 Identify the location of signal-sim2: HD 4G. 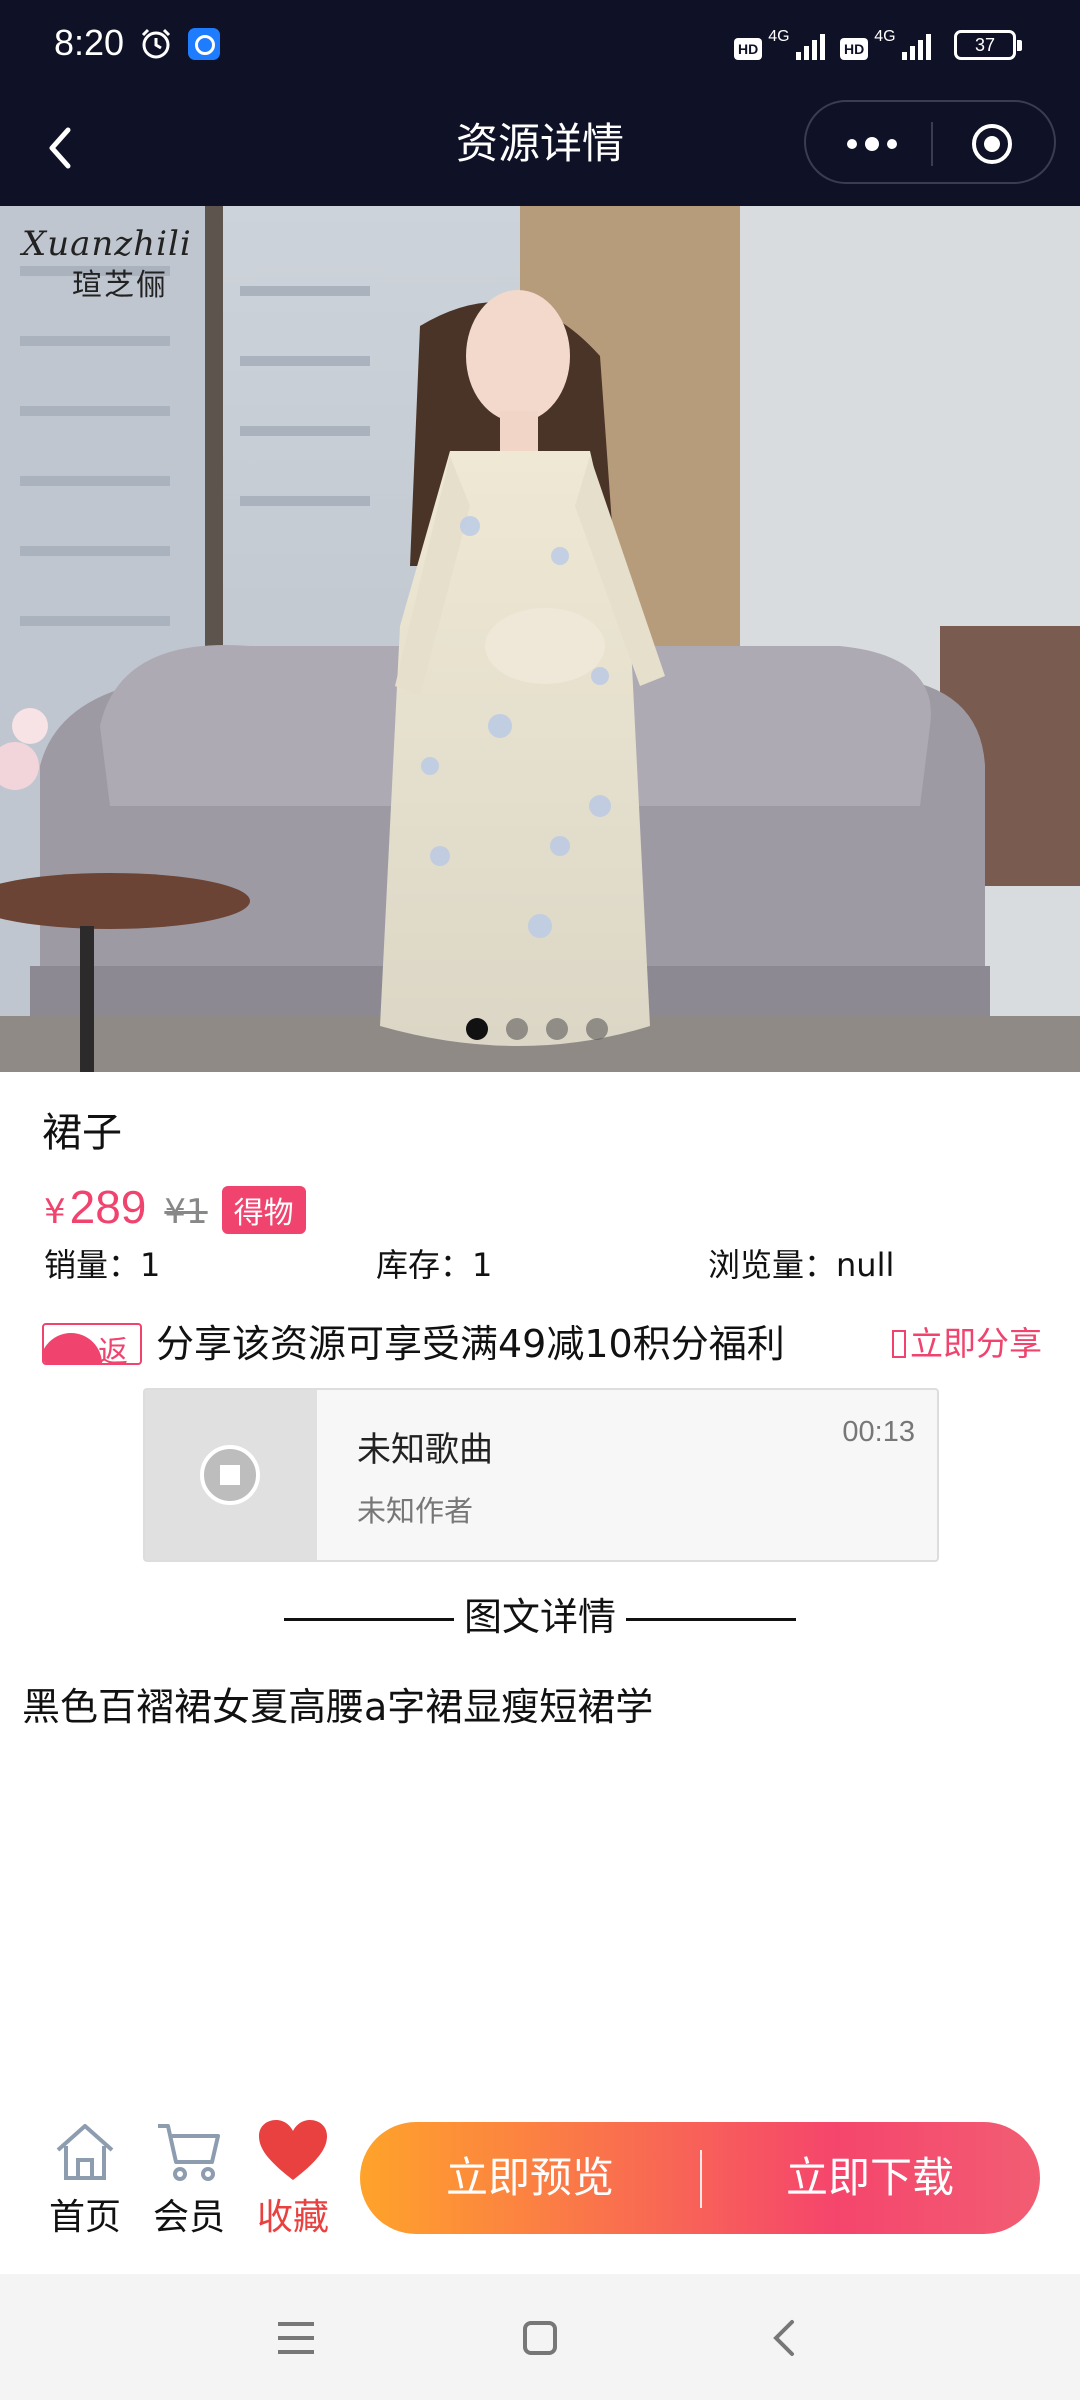
(885, 44).